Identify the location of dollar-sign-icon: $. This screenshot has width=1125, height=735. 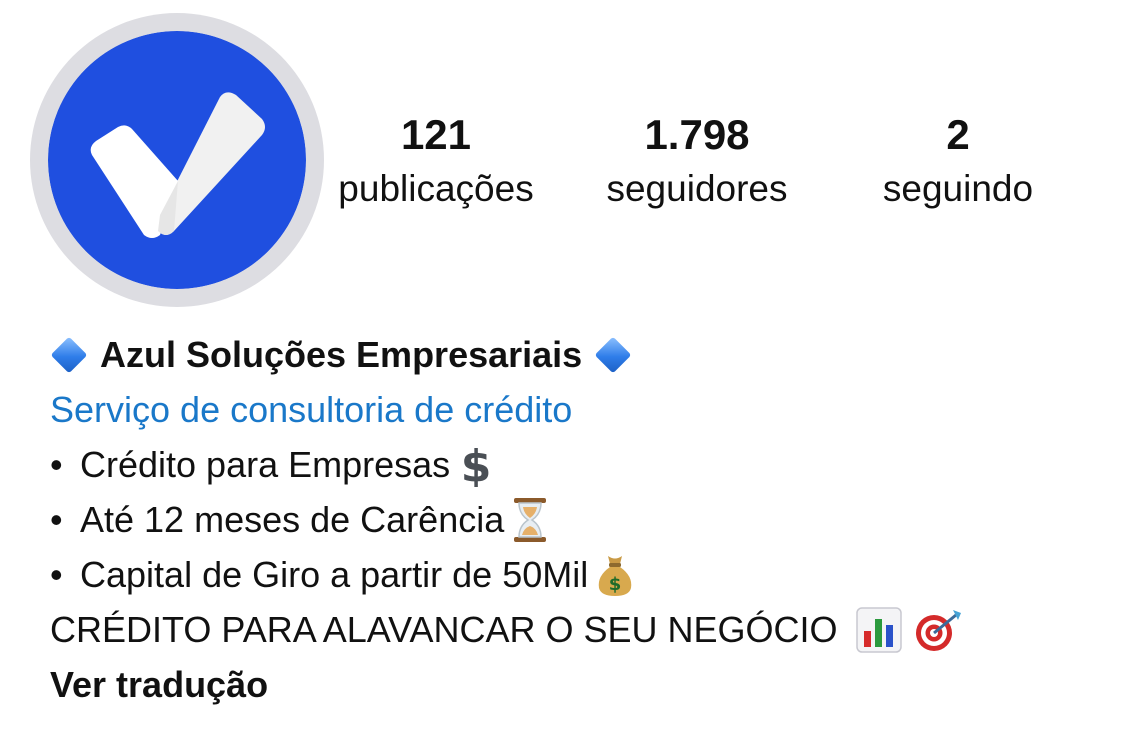
(476, 465).